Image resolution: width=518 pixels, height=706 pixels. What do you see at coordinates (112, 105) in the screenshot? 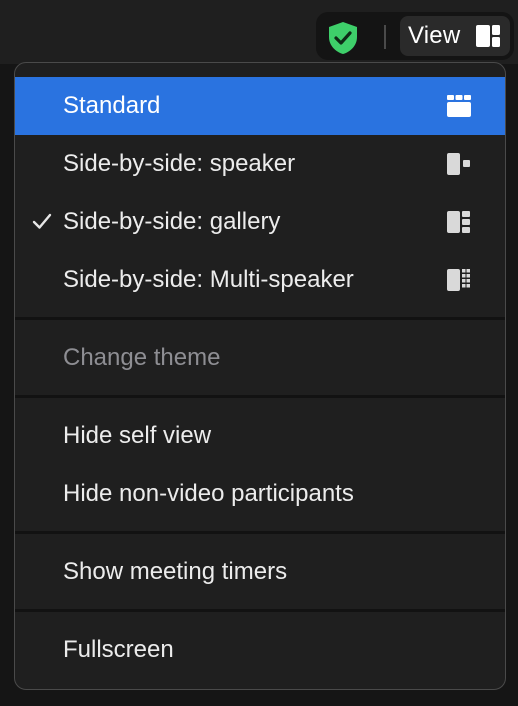
I see `menu-item-label: Standard` at bounding box center [112, 105].